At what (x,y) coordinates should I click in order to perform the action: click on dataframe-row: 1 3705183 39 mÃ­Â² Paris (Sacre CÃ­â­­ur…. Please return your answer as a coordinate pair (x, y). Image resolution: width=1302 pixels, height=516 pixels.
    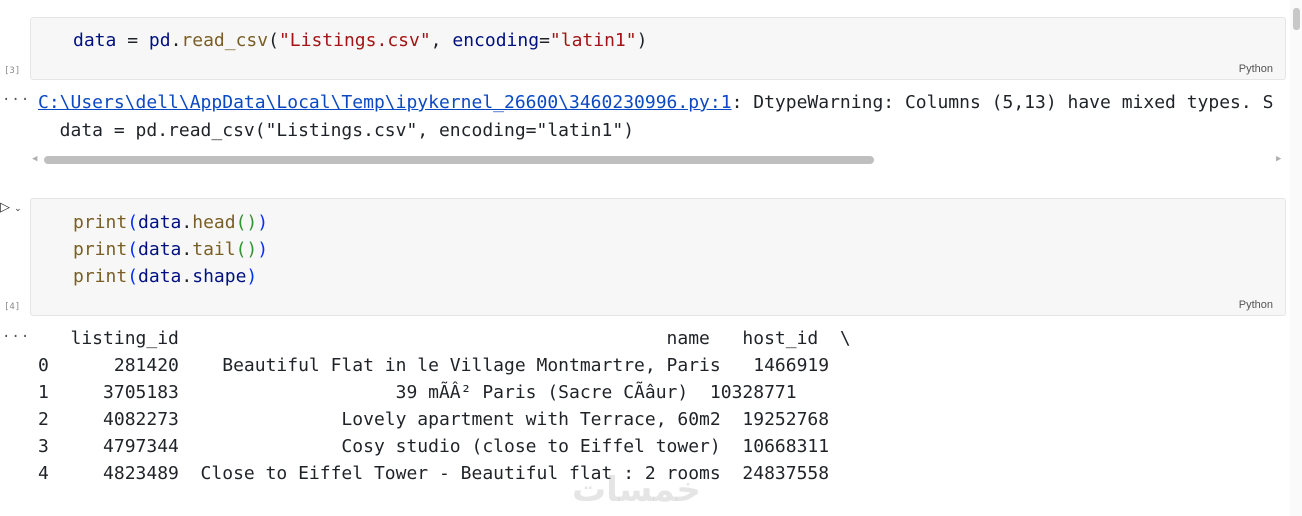
    Looking at the image, I should click on (434, 392).